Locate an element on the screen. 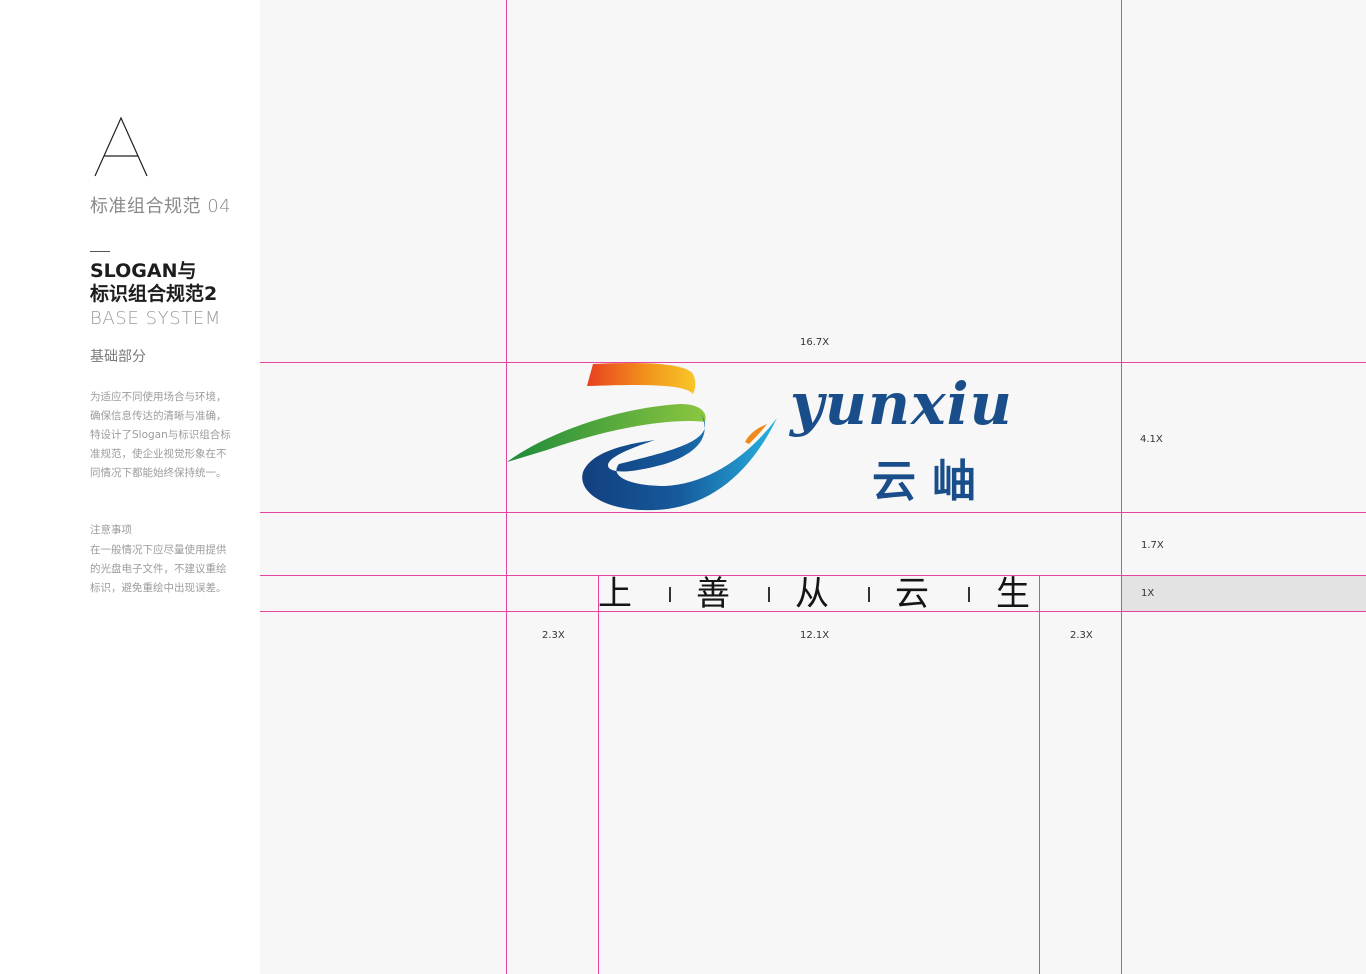 This screenshot has width=1366, height=974. guide-vertical-right is located at coordinates (1121, 487).